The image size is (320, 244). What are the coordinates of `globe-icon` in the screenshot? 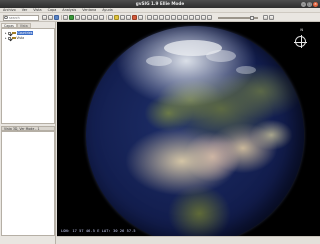 It's located at (71, 17).